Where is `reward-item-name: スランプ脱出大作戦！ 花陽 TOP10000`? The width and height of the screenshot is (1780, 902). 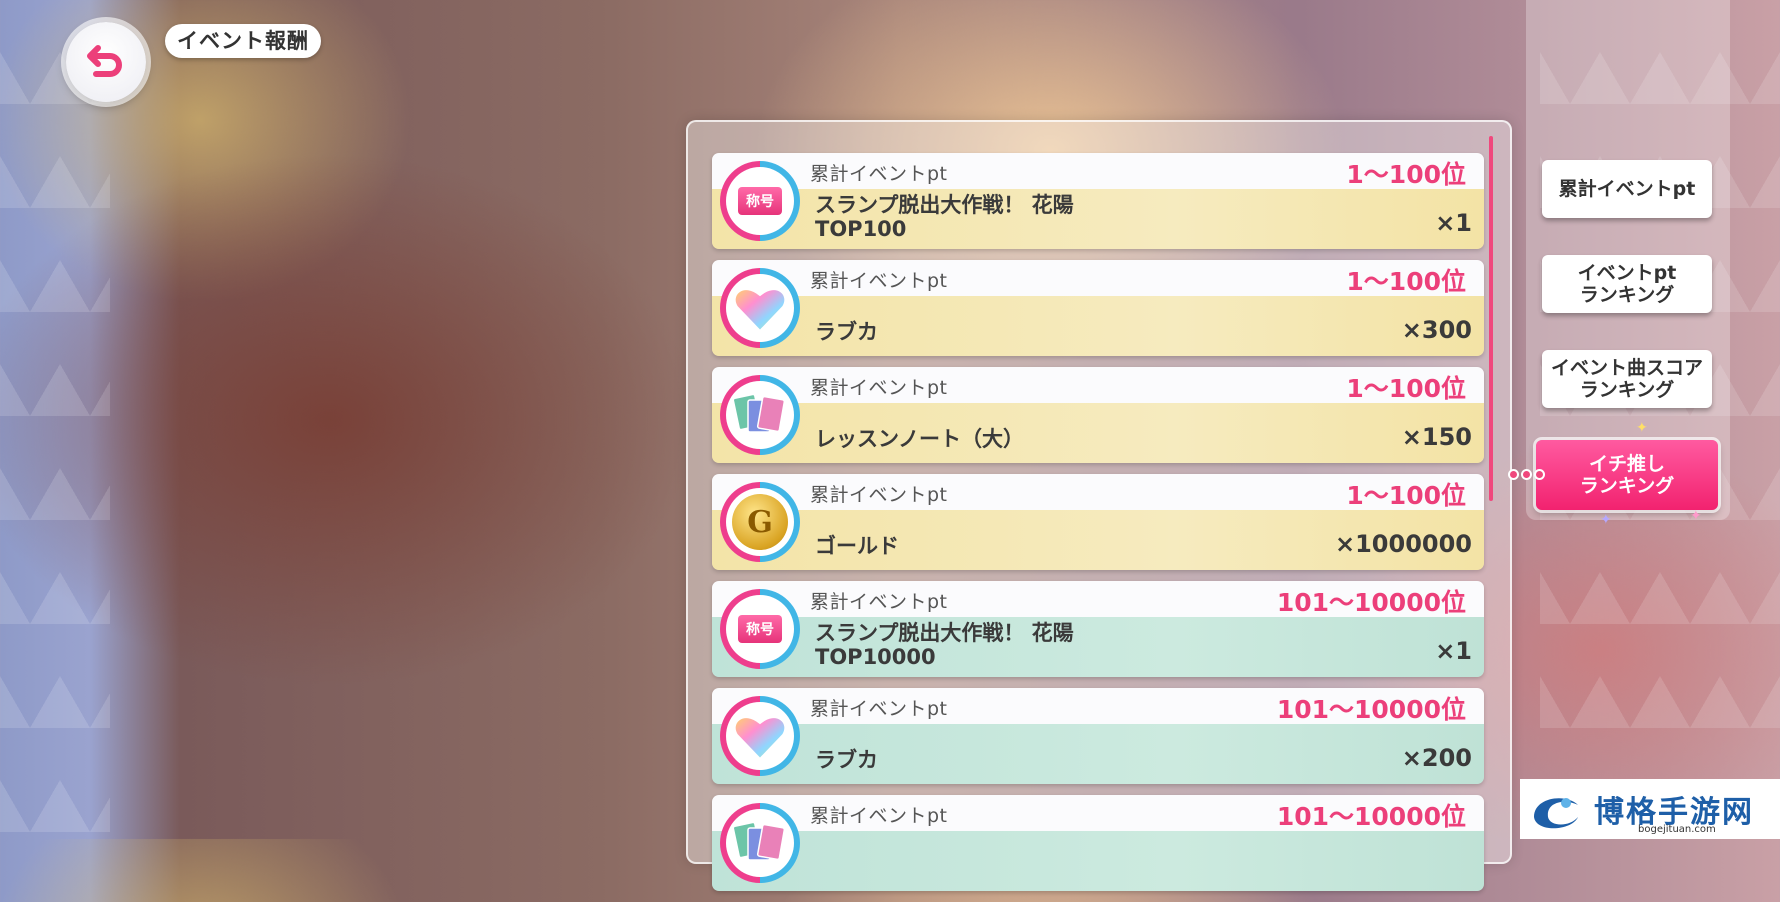 reward-item-name: スランプ脱出大作戦！ 花陽 TOP10000 is located at coordinates (944, 645).